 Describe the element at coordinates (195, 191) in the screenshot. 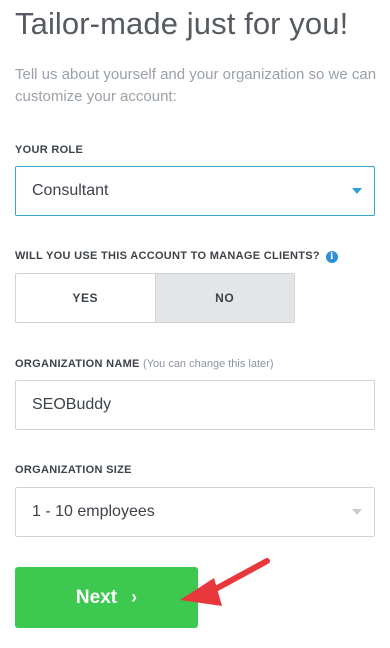

I see `role-select: Consultant` at that location.